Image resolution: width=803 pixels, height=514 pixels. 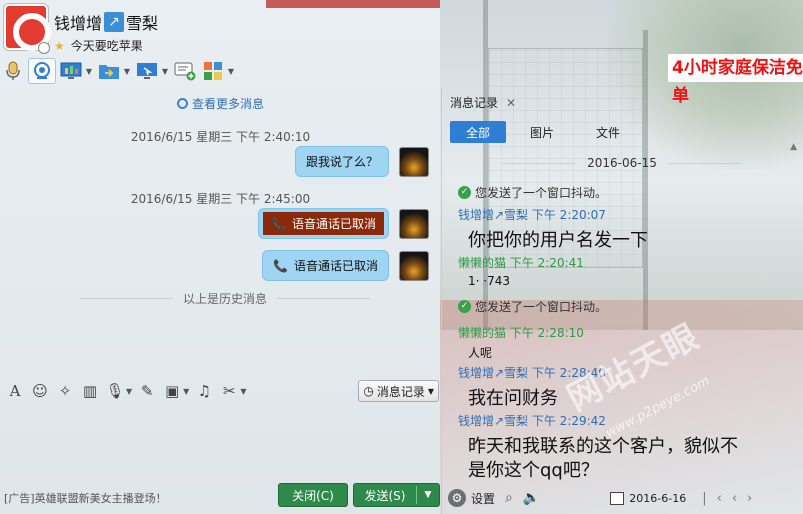 I want to click on microphone-icon, so click(x=13, y=71).